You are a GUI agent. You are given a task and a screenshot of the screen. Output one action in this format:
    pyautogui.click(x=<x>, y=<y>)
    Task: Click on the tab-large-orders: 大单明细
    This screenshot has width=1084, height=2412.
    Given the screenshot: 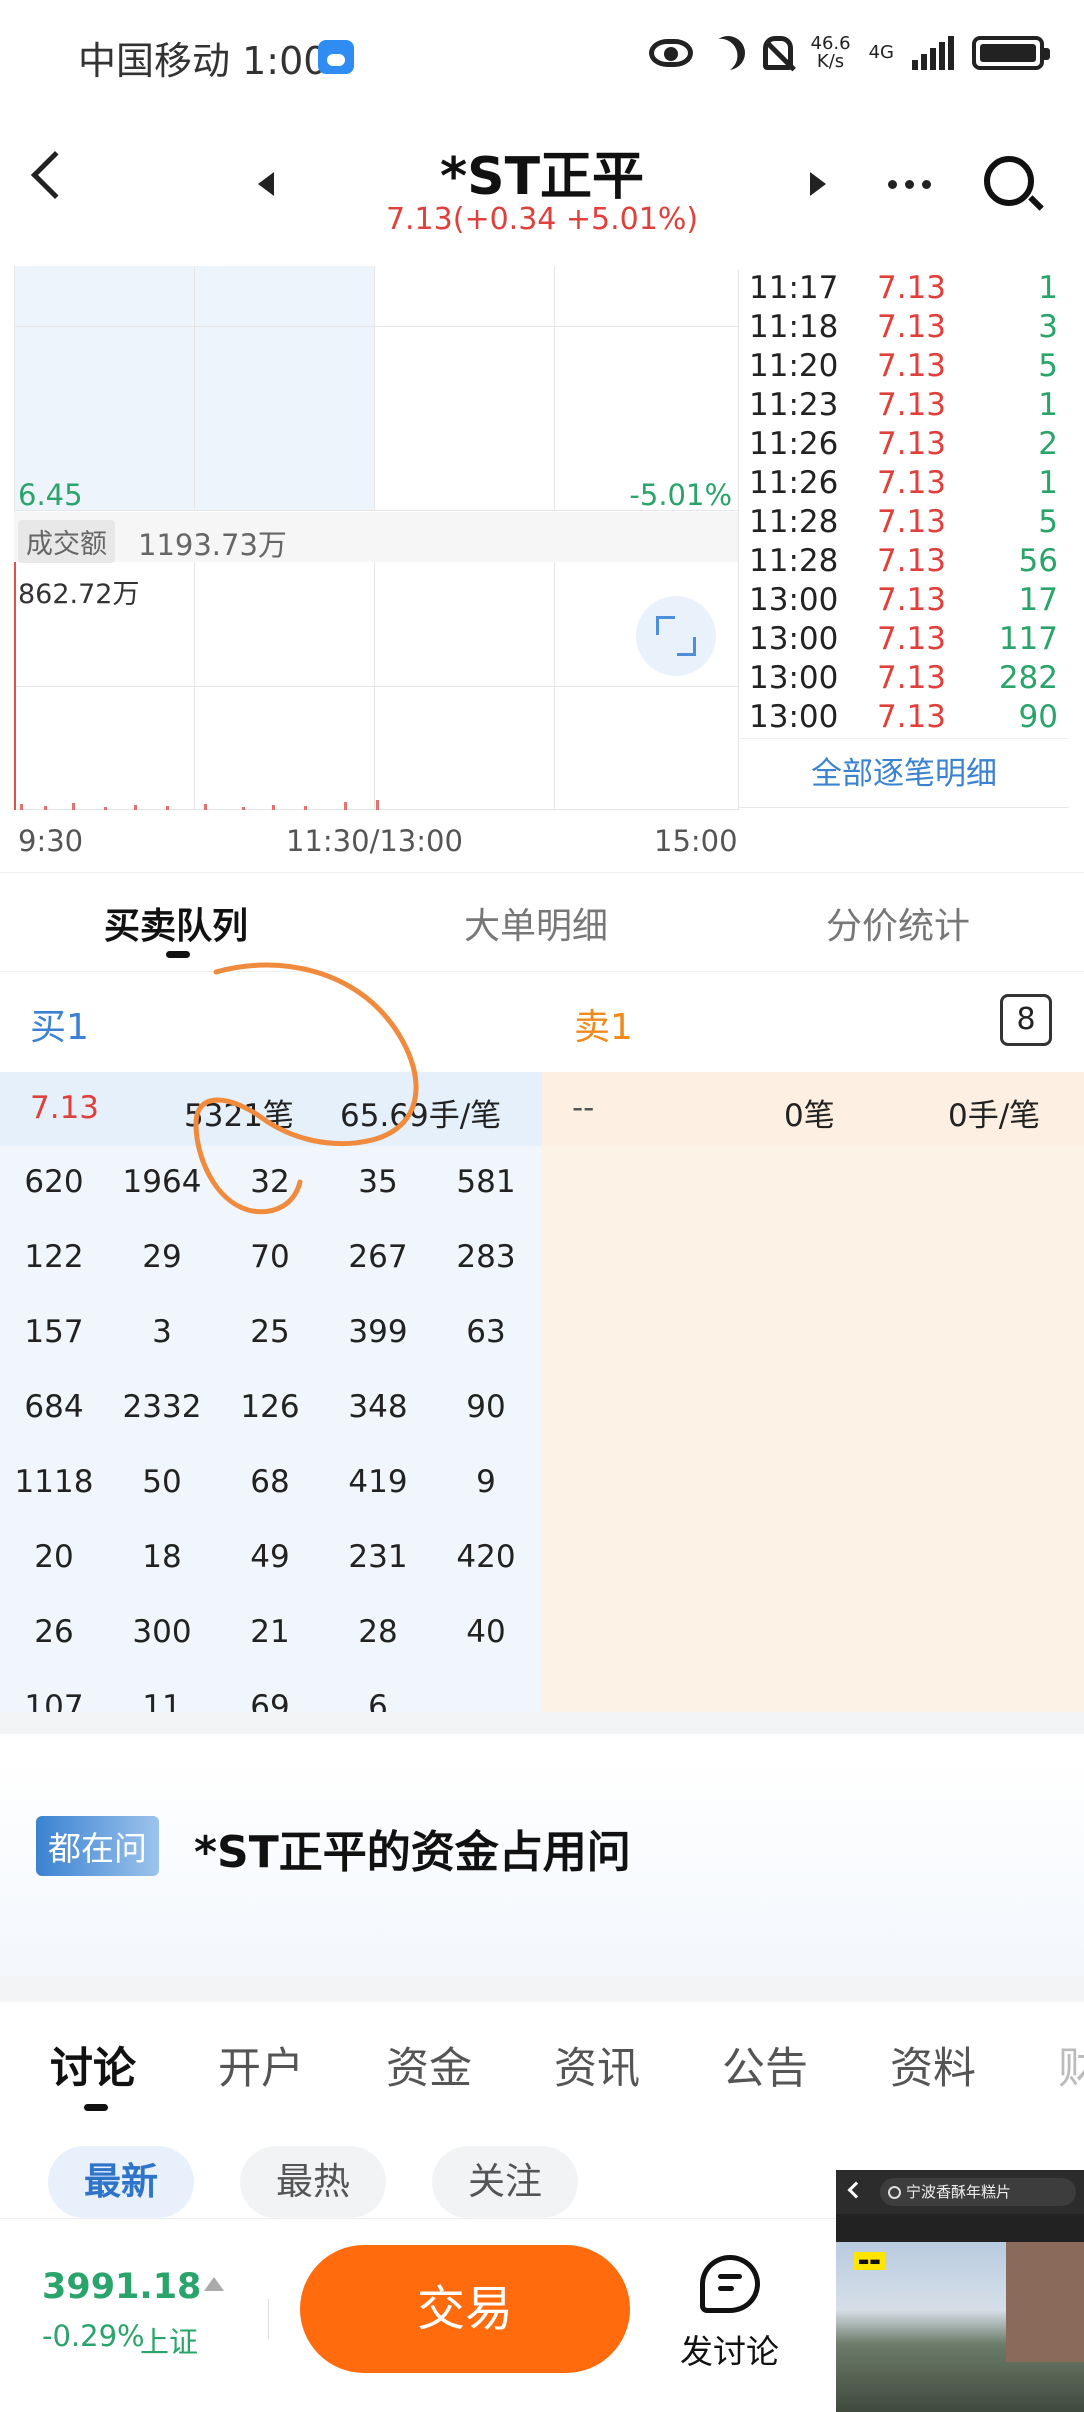 What is the action you would take?
    pyautogui.click(x=536, y=923)
    